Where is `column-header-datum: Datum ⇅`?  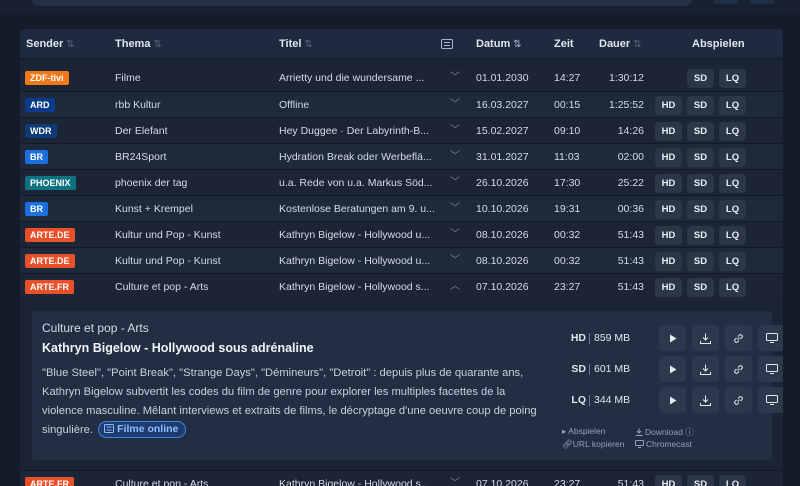
column-header-datum: Datum ⇅ is located at coordinates (499, 44).